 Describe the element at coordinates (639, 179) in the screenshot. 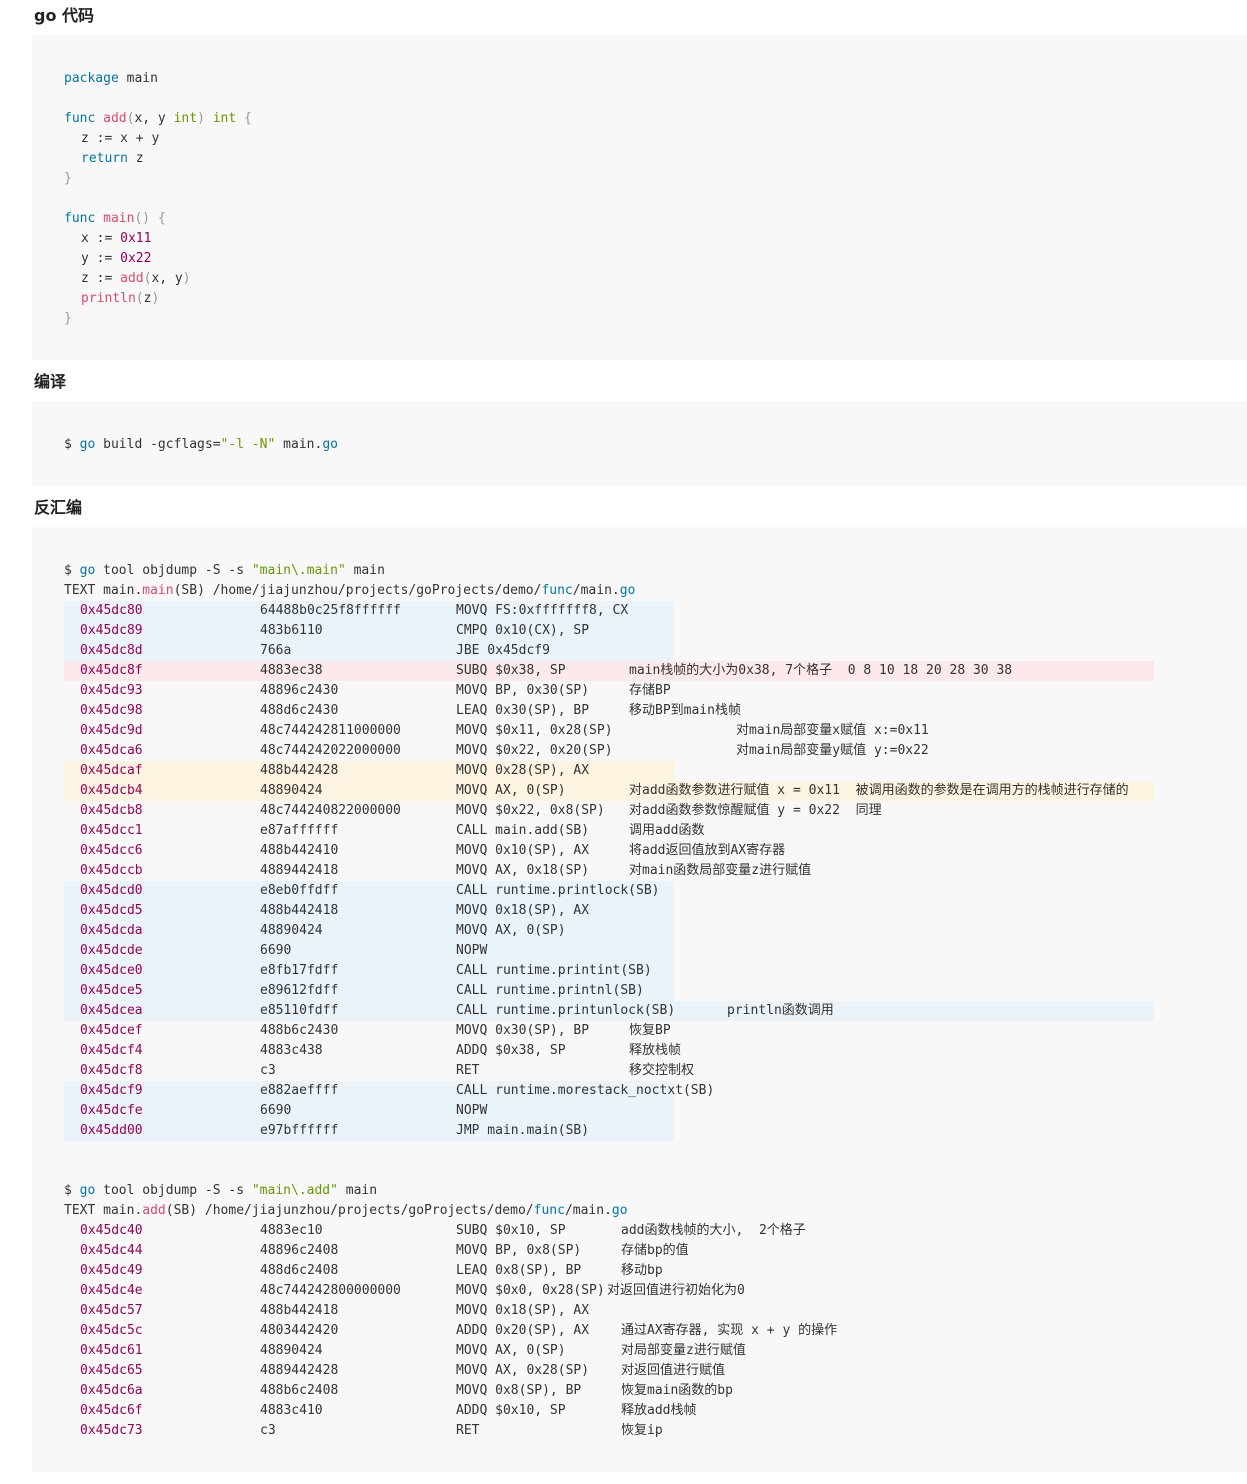

I see `code-line: }` at that location.